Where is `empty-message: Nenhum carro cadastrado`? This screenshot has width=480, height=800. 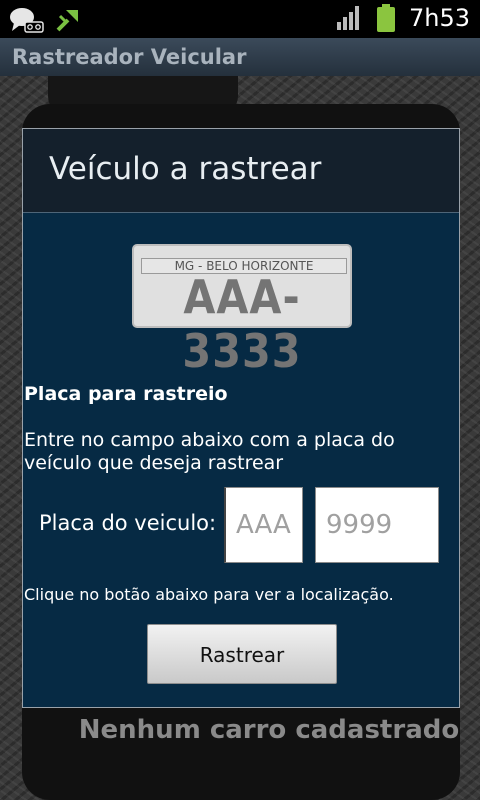 empty-message: Nenhum carro cadastrado is located at coordinates (269, 730).